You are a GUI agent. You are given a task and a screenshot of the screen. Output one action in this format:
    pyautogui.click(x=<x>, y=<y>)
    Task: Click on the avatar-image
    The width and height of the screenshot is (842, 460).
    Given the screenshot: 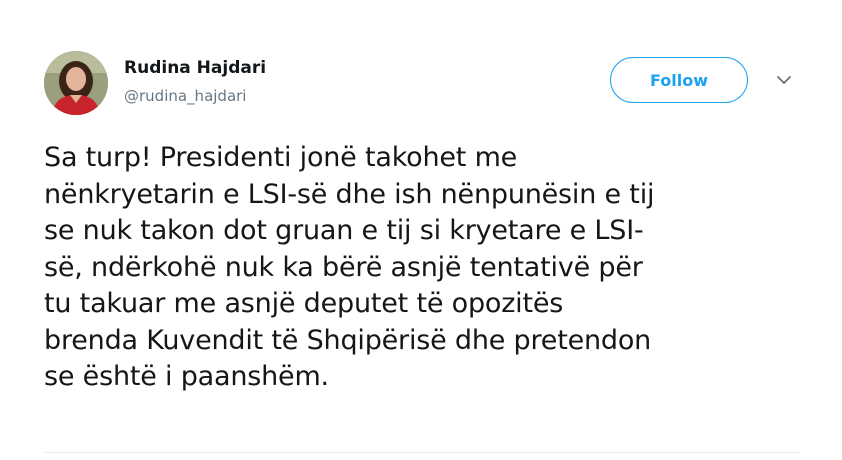 What is the action you would take?
    pyautogui.click(x=76, y=83)
    